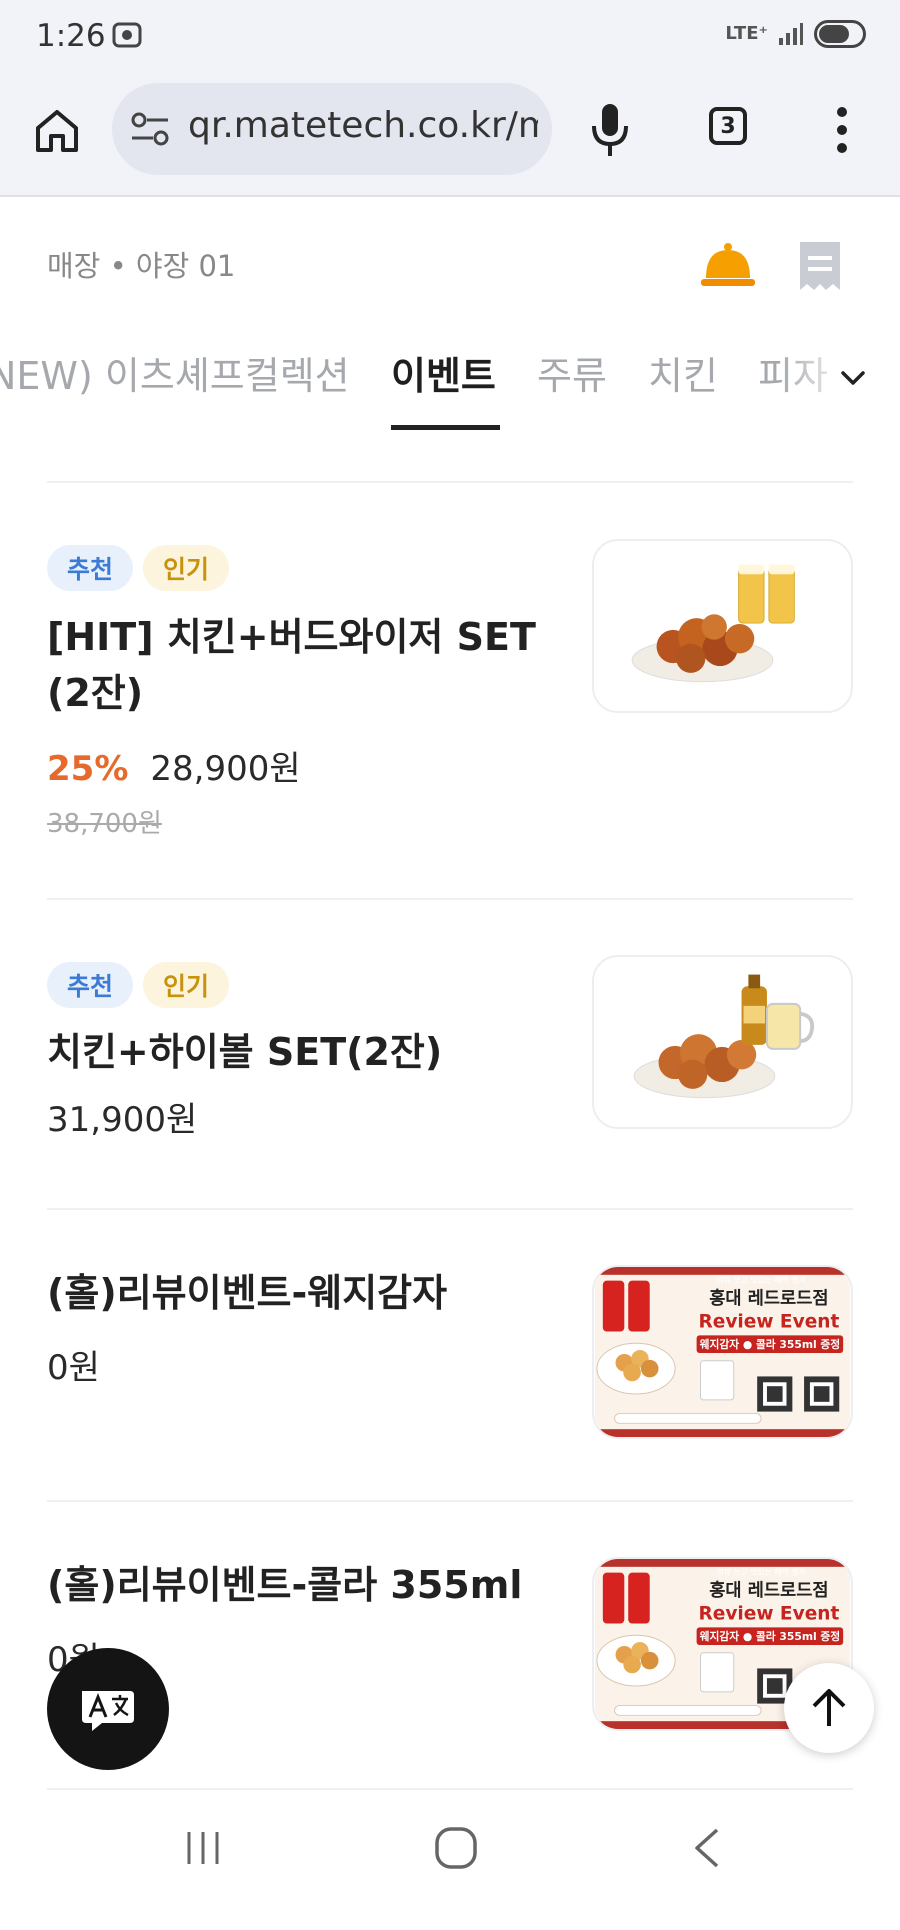  Describe the element at coordinates (572, 372) in the screenshot. I see `tab-liquor: 주류` at that location.